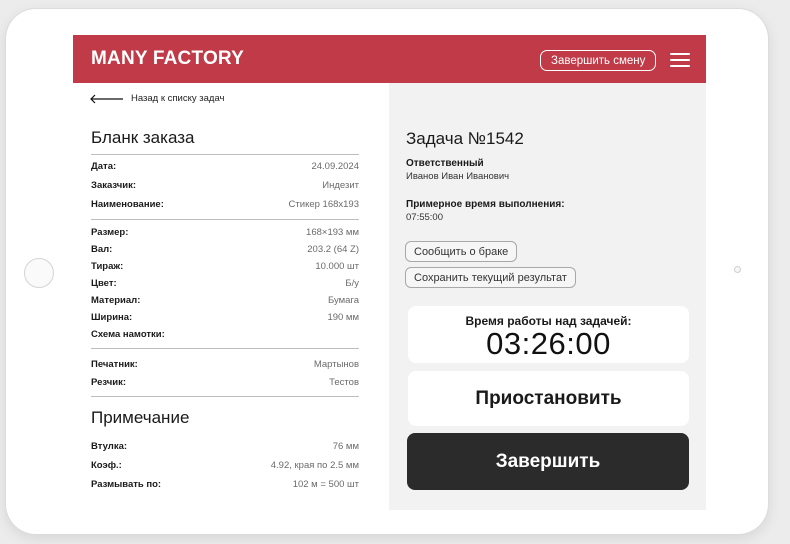  What do you see at coordinates (109, 382) in the screenshot?
I see `field-label: Резчик:` at bounding box center [109, 382].